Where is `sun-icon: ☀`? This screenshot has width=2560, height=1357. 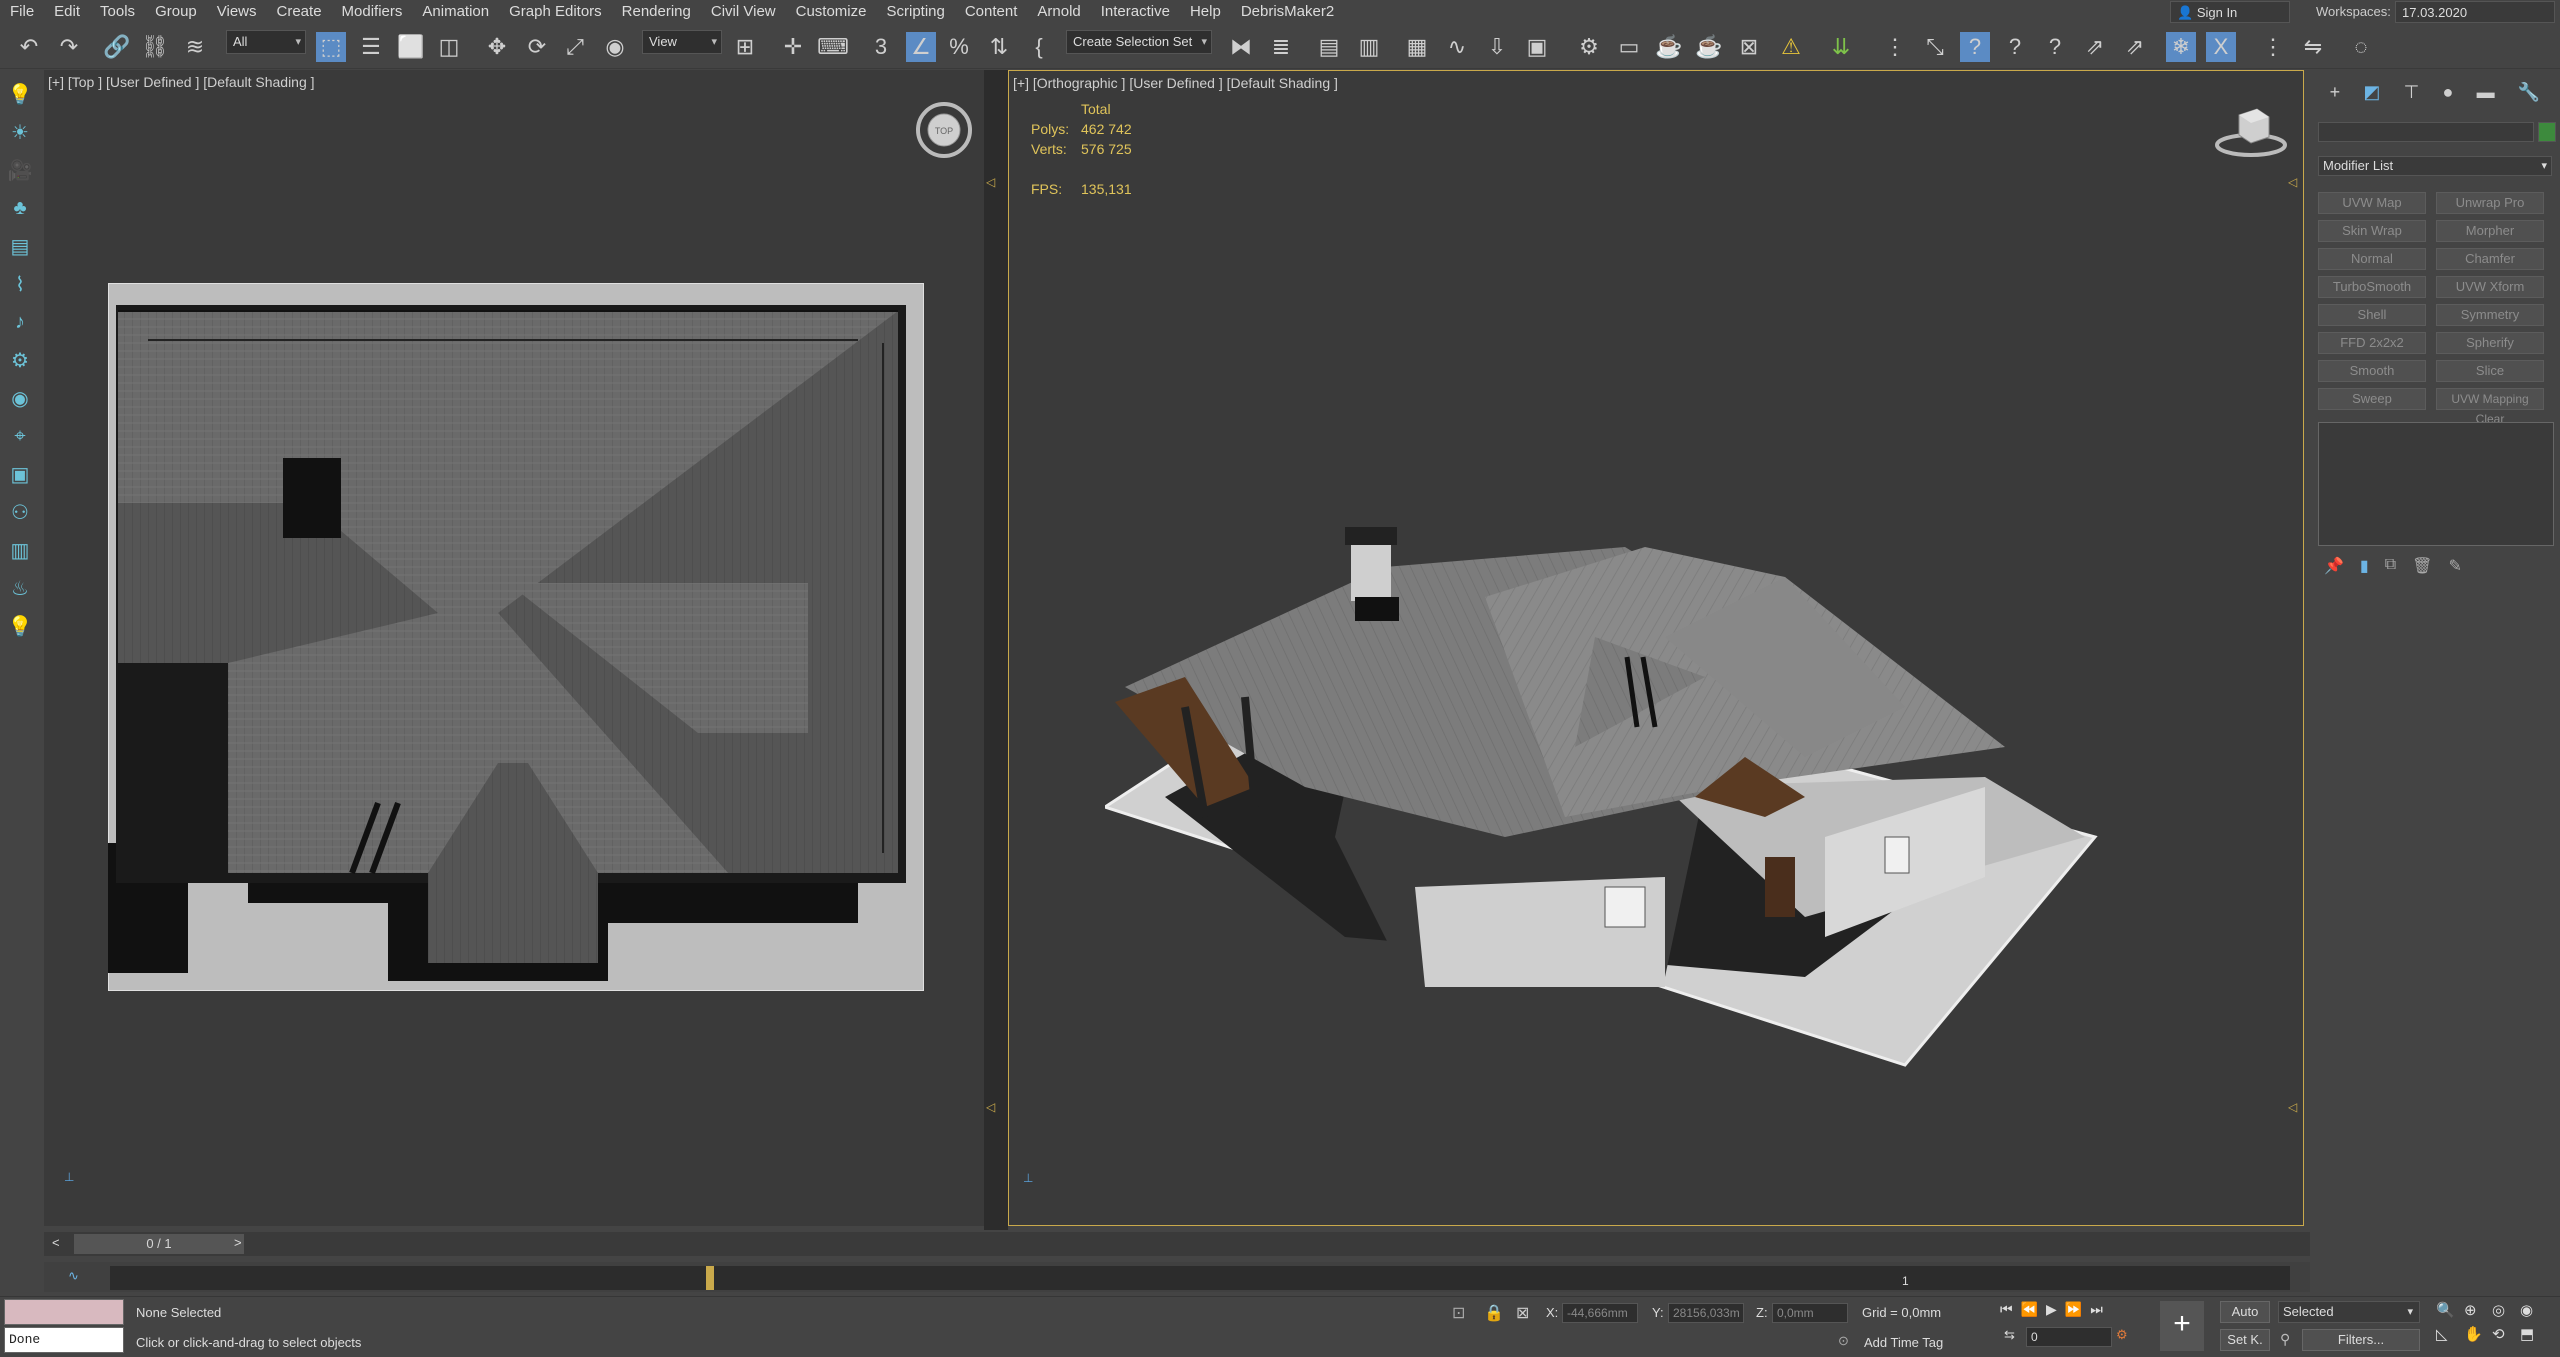
sun-icon: ☀ is located at coordinates (20, 132).